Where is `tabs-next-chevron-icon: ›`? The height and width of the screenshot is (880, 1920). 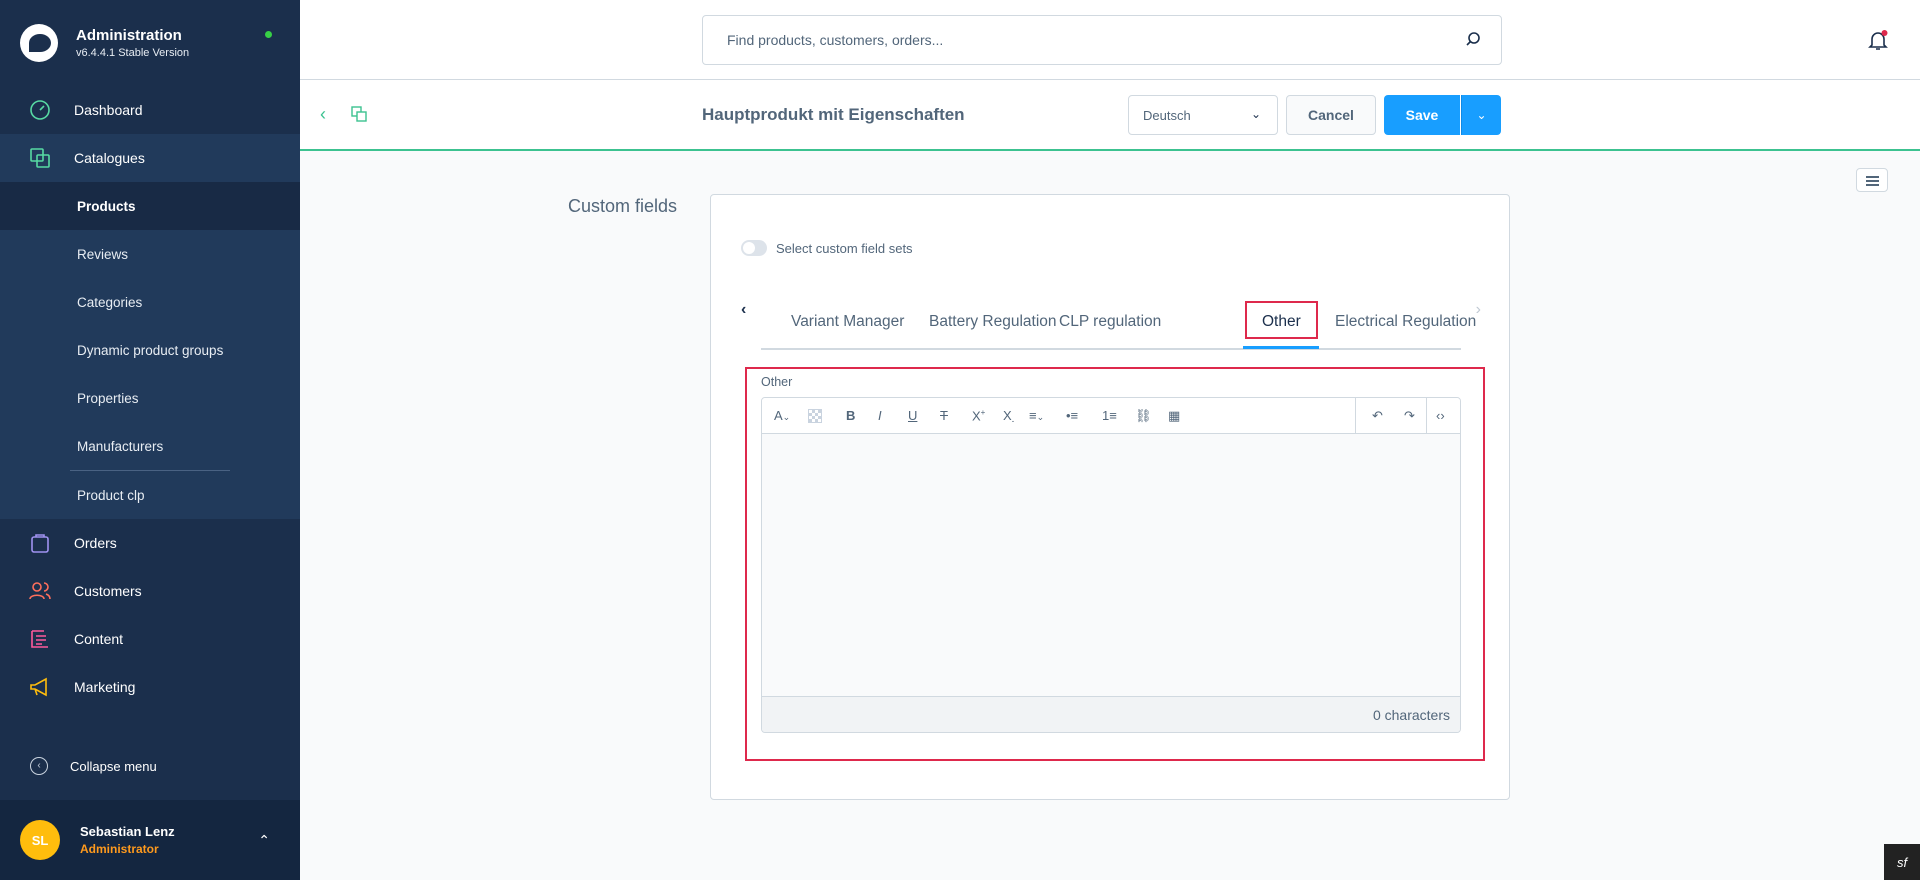 tabs-next-chevron-icon: › is located at coordinates (1478, 310).